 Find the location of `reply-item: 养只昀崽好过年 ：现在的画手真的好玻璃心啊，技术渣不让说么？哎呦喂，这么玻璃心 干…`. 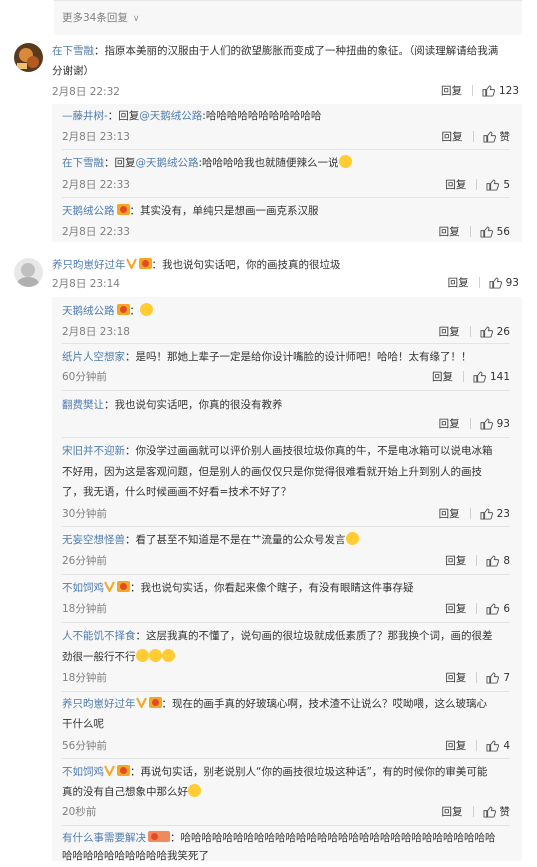

reply-item: 养只昀崽好过年 ：现在的画手真的好玻璃心啊，技术渣不让说么？哎呦喂，这么玻璃心 干… is located at coordinates (287, 725).